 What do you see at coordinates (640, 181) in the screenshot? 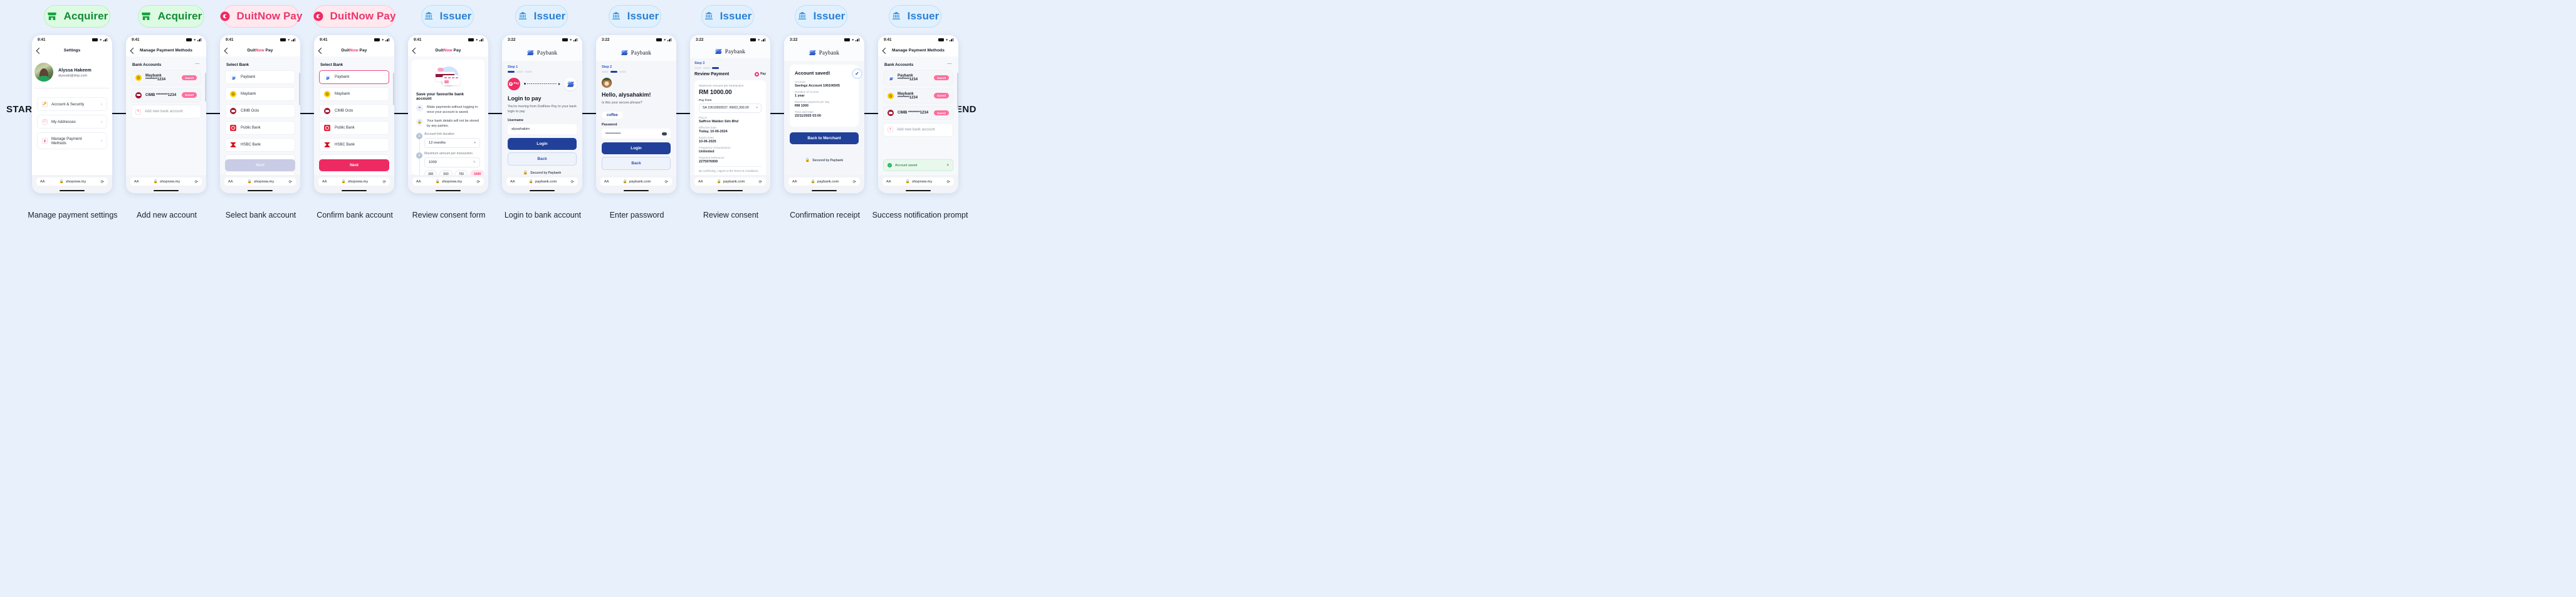
I see `url-text: paybank.com` at bounding box center [640, 181].